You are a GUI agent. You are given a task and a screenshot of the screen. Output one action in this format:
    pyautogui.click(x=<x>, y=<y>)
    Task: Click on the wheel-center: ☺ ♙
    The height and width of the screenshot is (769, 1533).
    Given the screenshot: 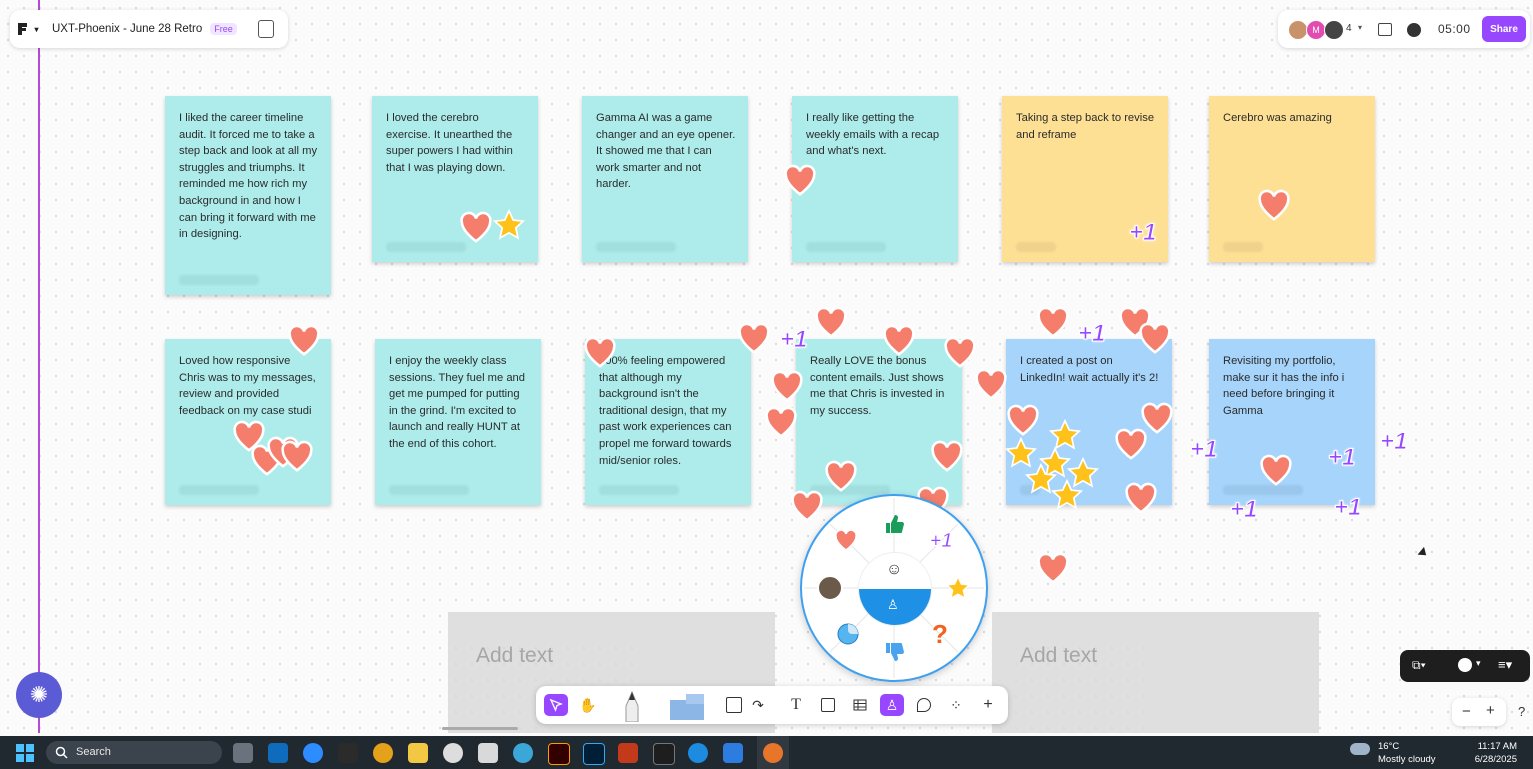 What is the action you would take?
    pyautogui.click(x=895, y=589)
    